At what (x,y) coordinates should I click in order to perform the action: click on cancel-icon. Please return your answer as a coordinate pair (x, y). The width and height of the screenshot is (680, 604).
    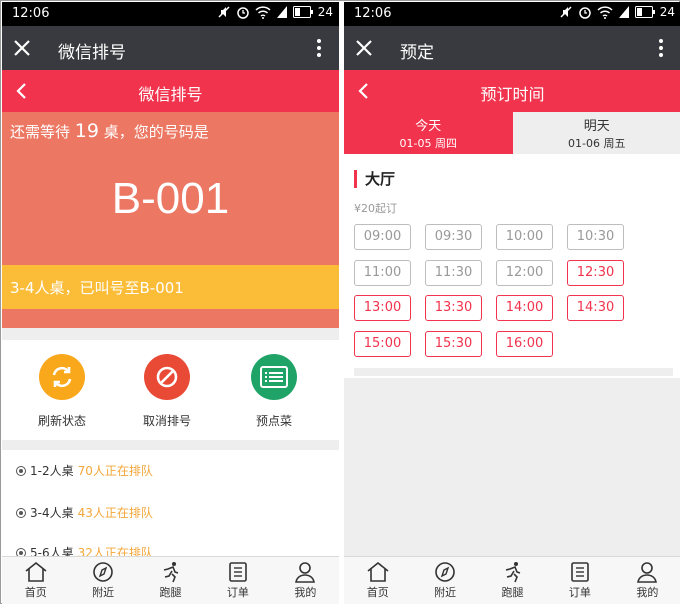
    Looking at the image, I should click on (167, 377).